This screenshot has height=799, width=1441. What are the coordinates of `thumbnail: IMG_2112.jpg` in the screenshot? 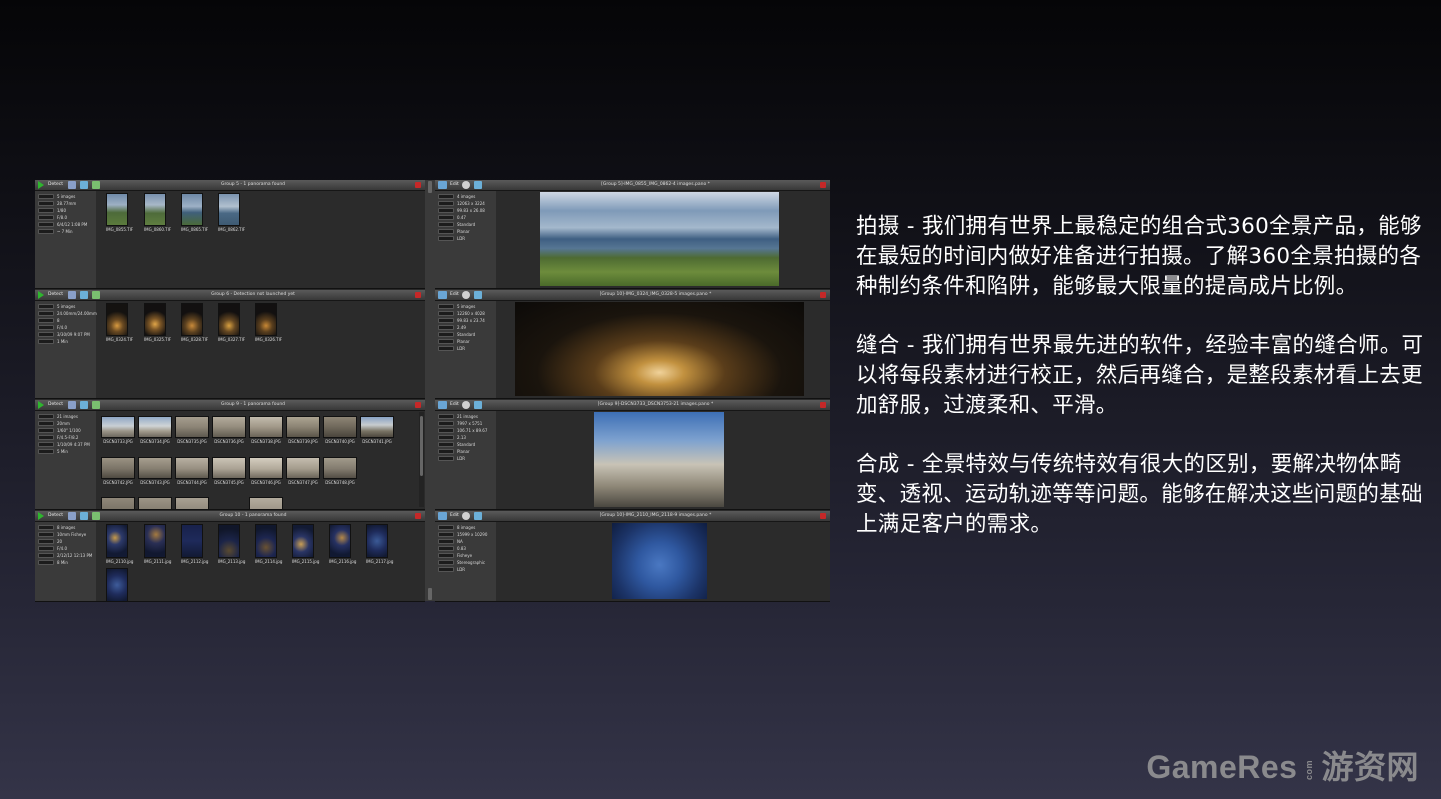 It's located at (194, 544).